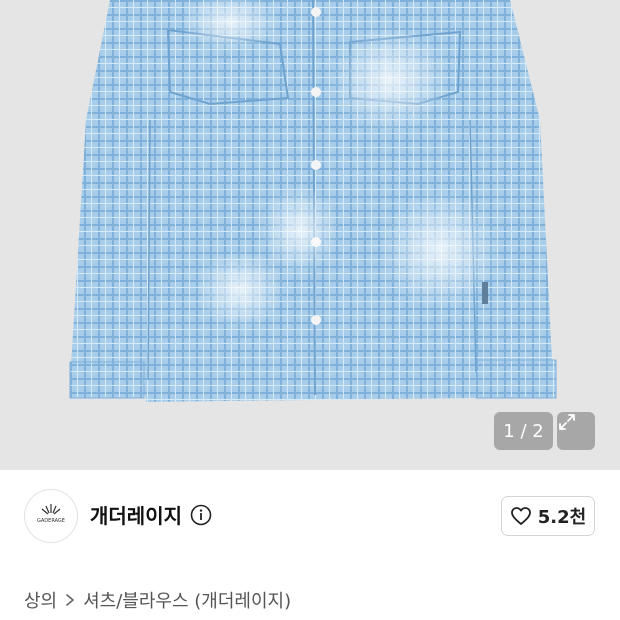 This screenshot has height=620, width=620. What do you see at coordinates (51, 521) in the screenshot?
I see `brand-logo-text: GADERAGE` at bounding box center [51, 521].